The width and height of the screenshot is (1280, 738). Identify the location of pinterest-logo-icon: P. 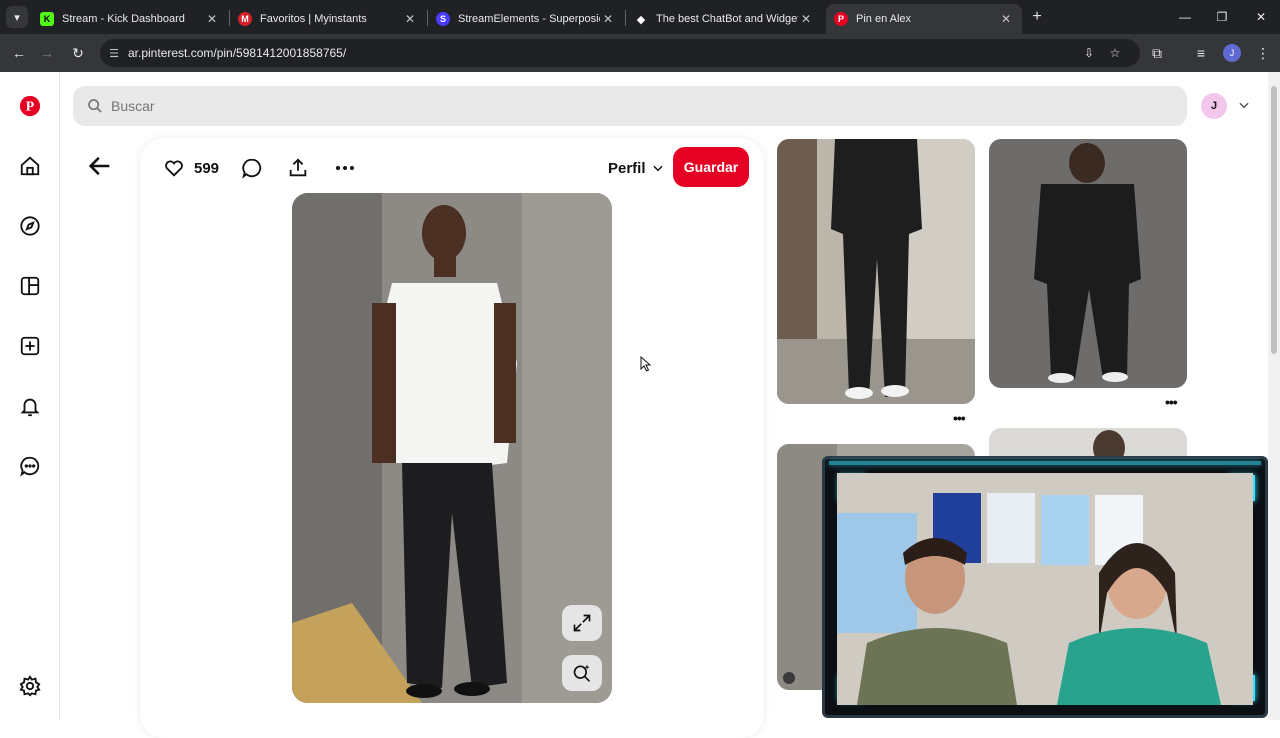
(30, 106).